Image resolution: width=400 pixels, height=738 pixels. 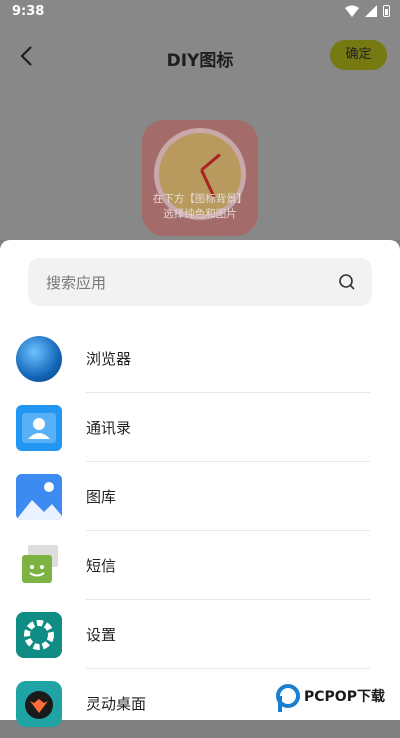 What do you see at coordinates (200, 496) in the screenshot?
I see `app-item-gallery: 图库` at bounding box center [200, 496].